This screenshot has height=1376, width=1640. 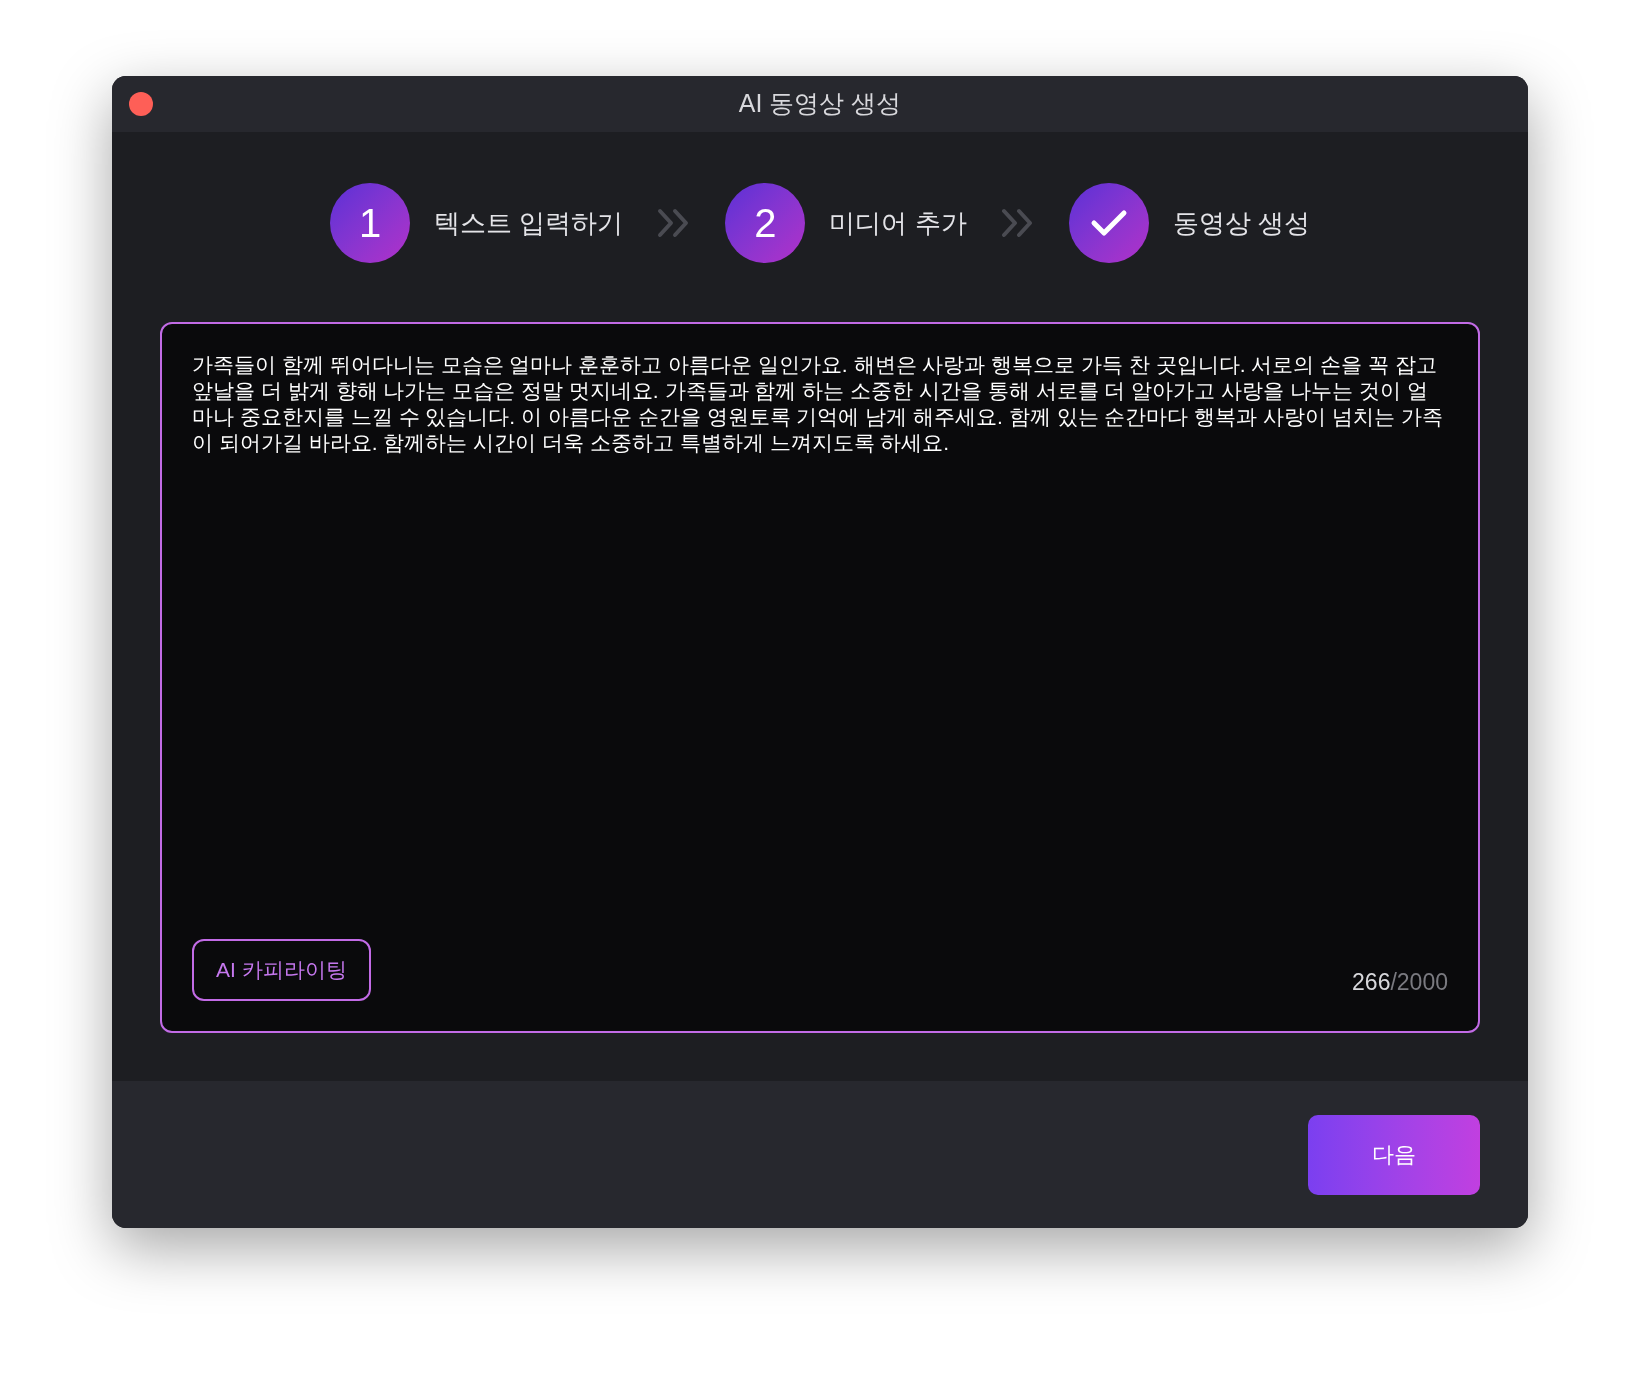 I want to click on window-title: AI 동영상 생성, so click(x=820, y=104).